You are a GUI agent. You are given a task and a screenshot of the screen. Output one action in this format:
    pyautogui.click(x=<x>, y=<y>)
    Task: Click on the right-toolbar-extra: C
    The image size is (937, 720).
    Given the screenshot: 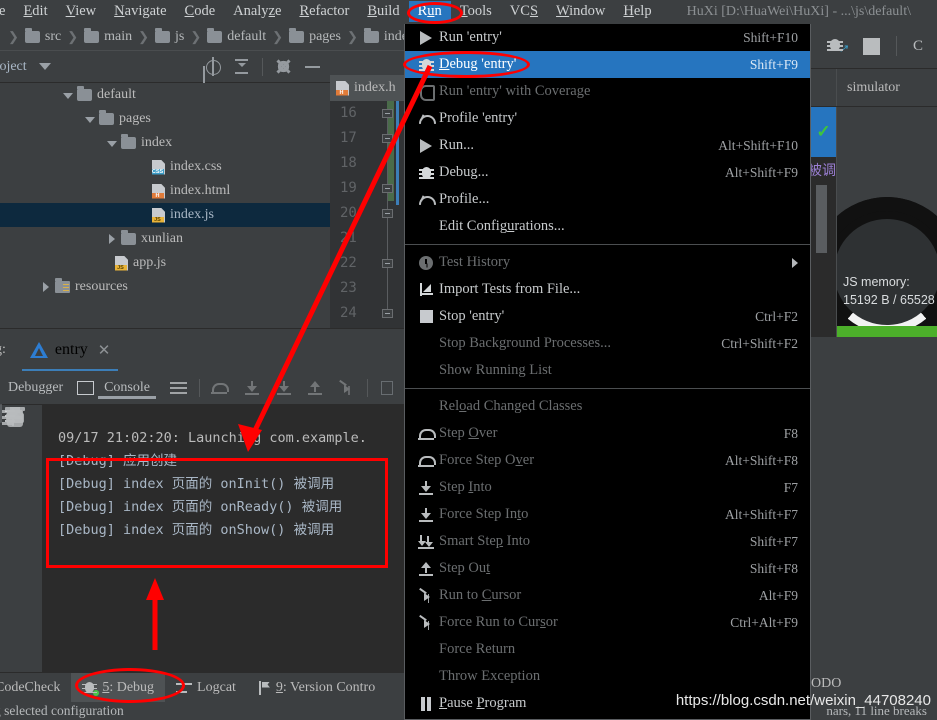 What is the action you would take?
    pyautogui.click(x=918, y=46)
    